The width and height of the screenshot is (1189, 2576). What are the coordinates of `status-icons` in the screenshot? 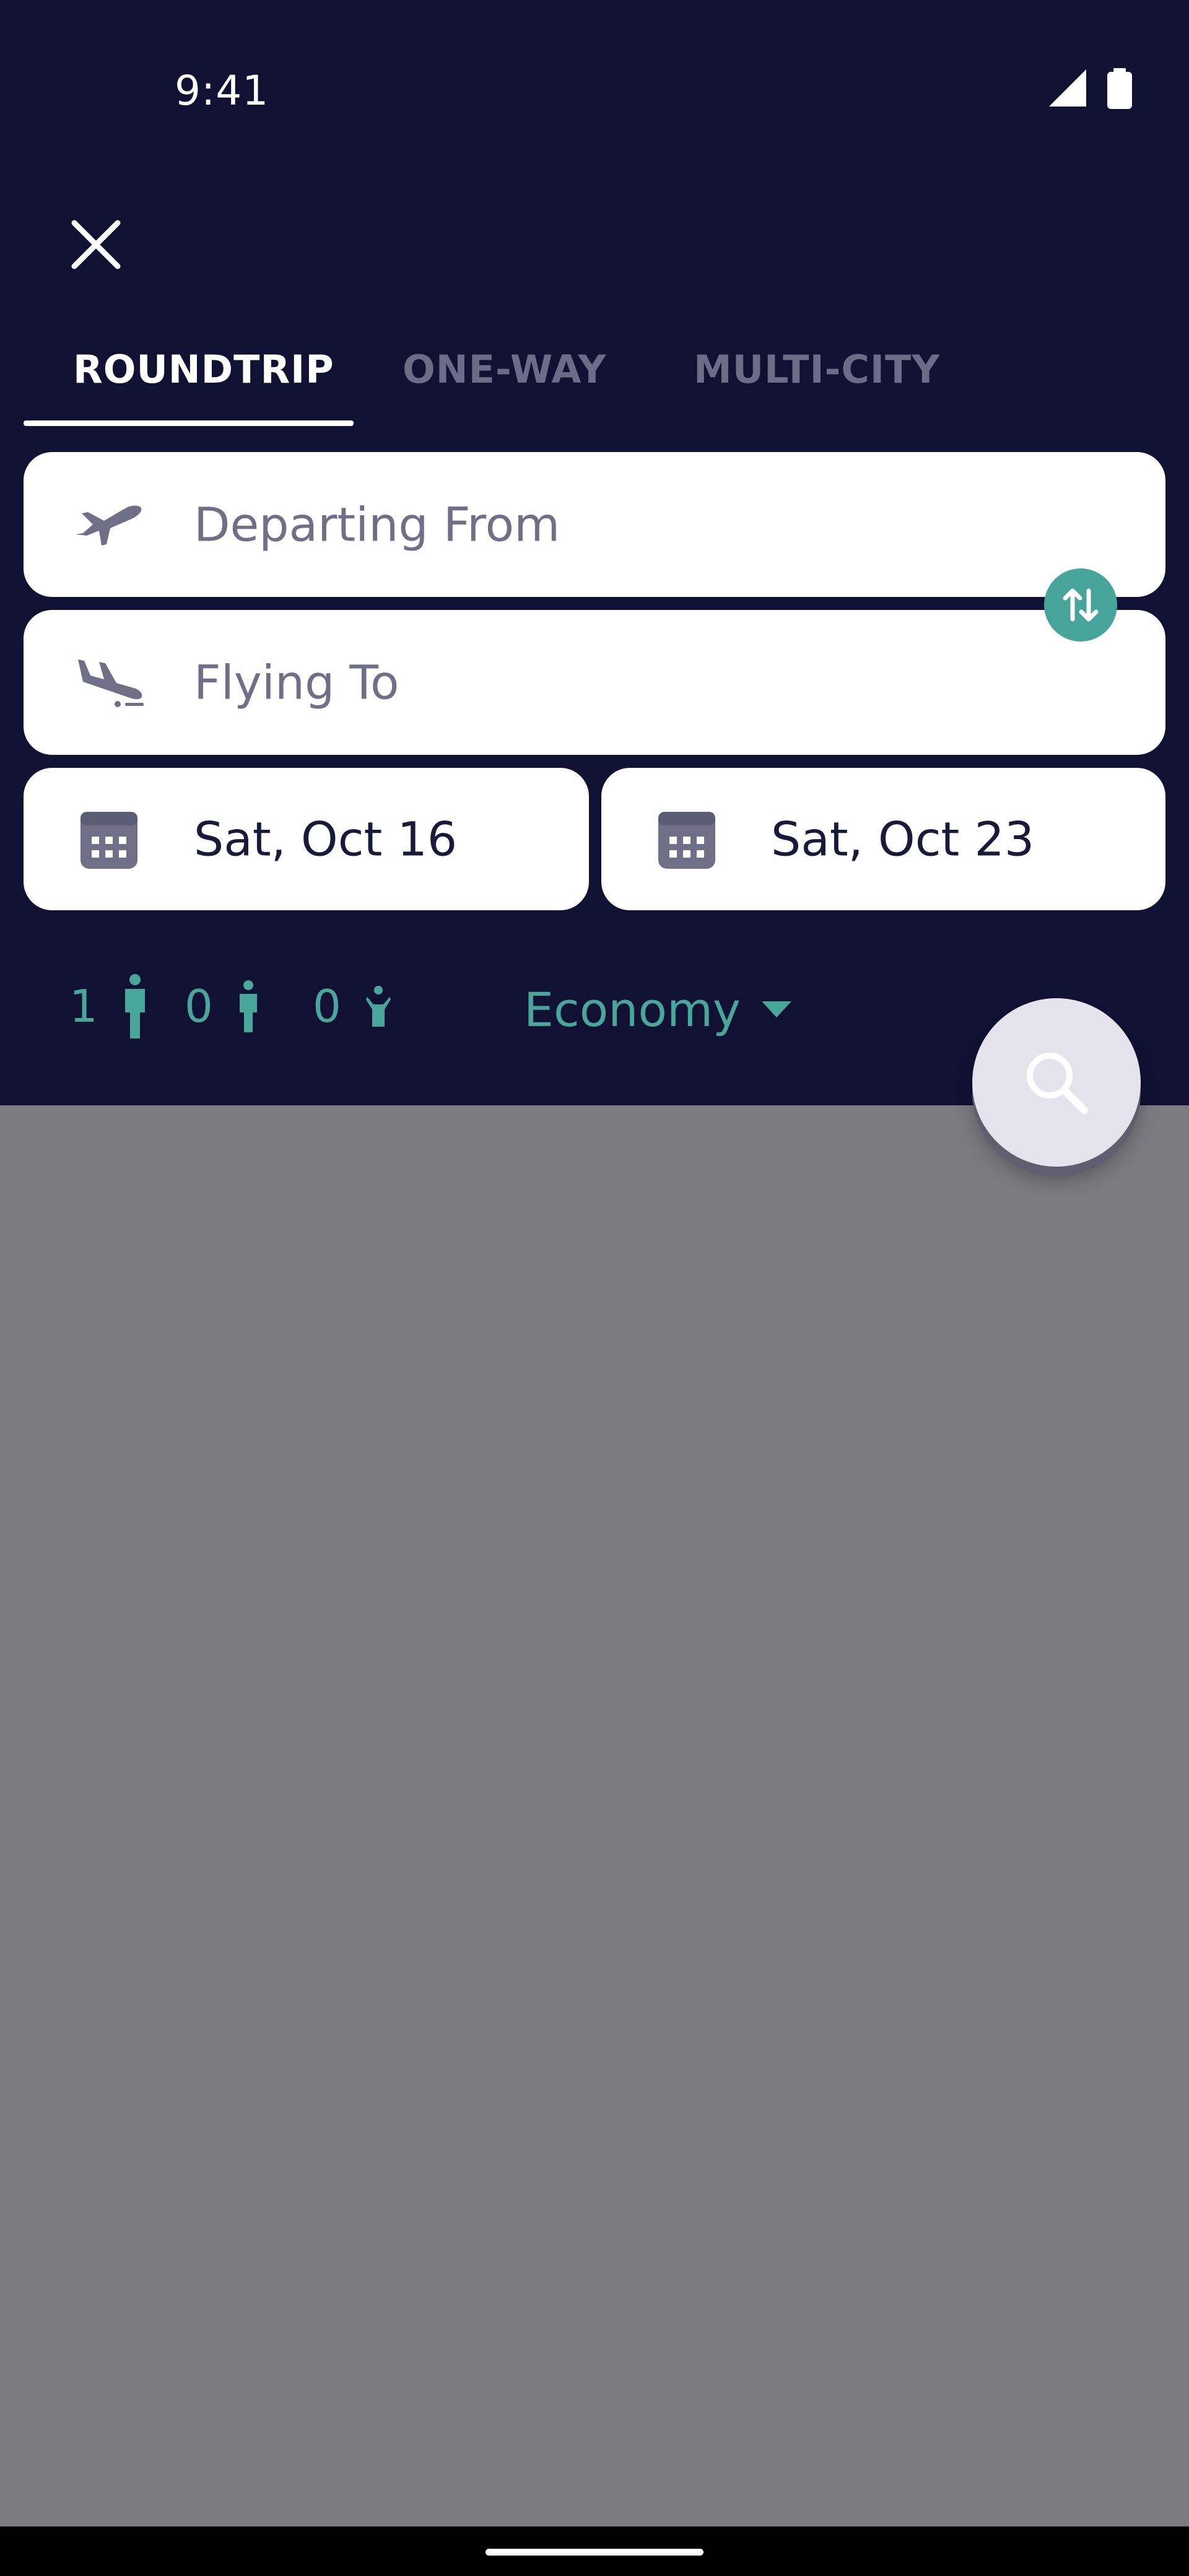 It's located at (1091, 88).